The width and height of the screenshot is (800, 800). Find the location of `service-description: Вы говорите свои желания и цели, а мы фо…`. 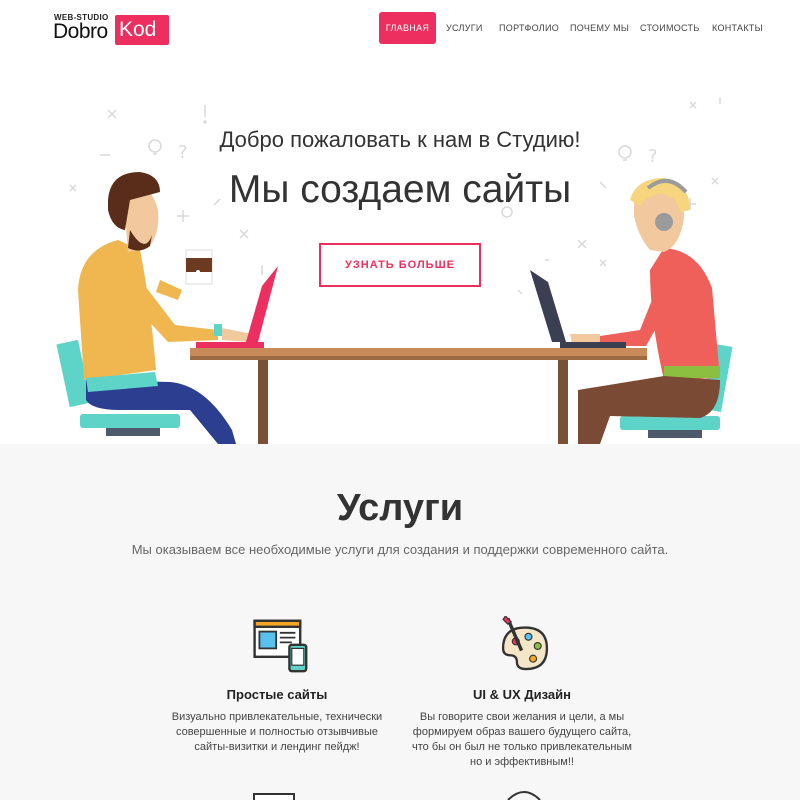

service-description: Вы говорите свои желания и цели, а мы фо… is located at coordinates (522, 739).